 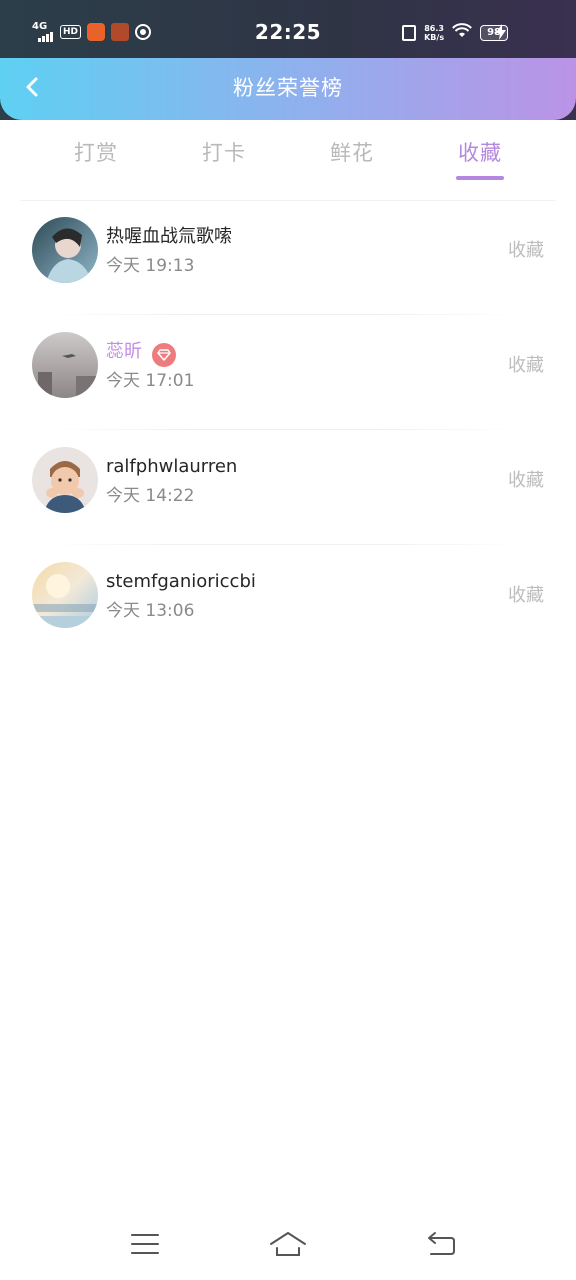 I want to click on timestamp: 今天 17:01, so click(x=150, y=381).